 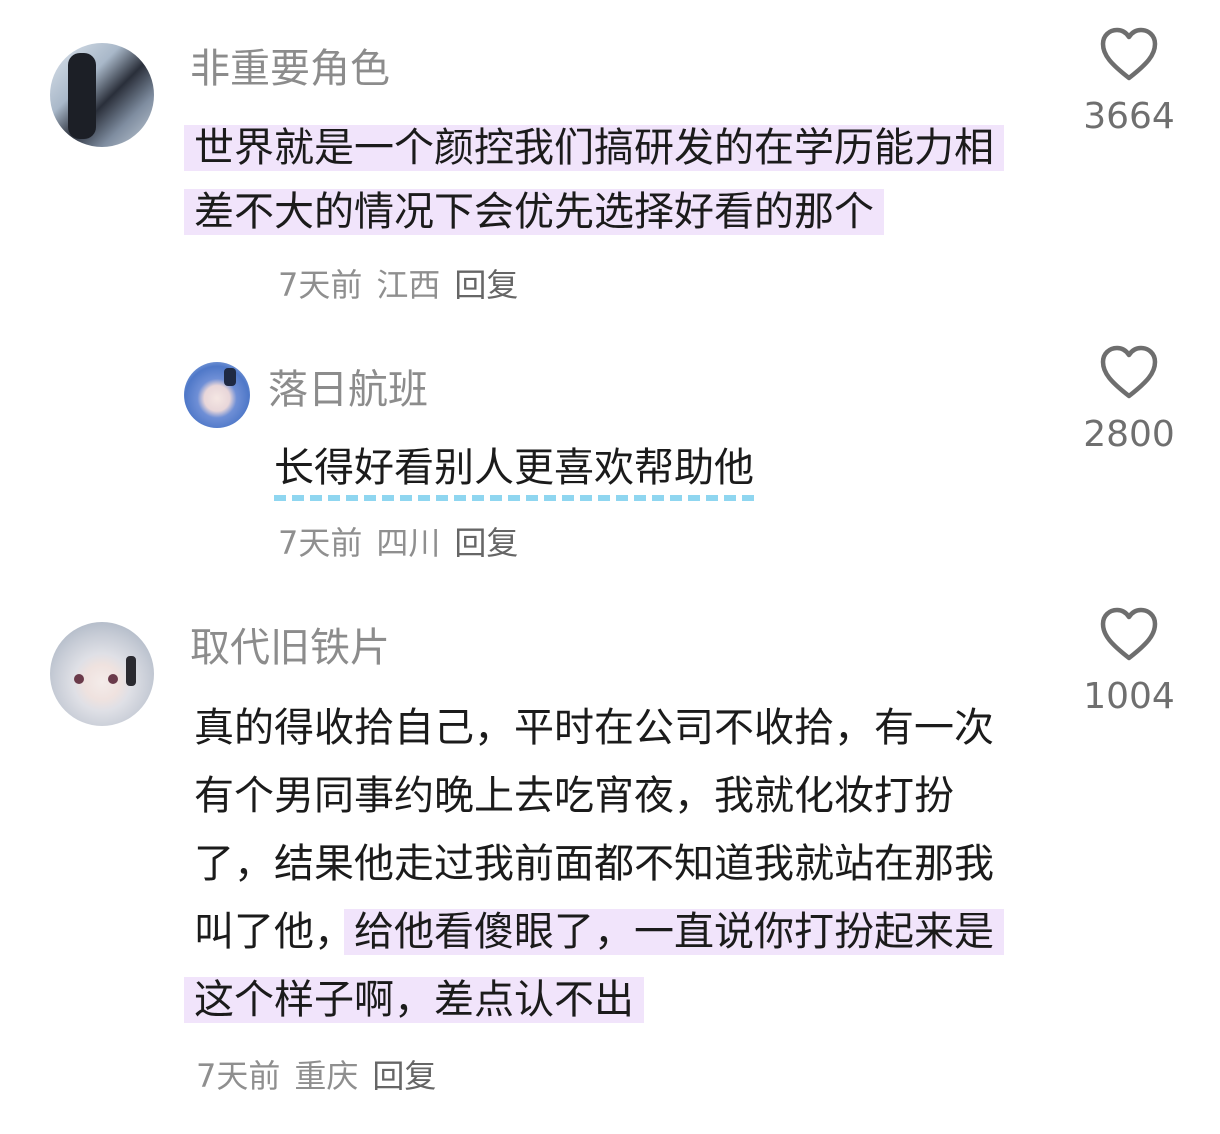 What do you see at coordinates (348, 390) in the screenshot?
I see `username: 落日航班` at bounding box center [348, 390].